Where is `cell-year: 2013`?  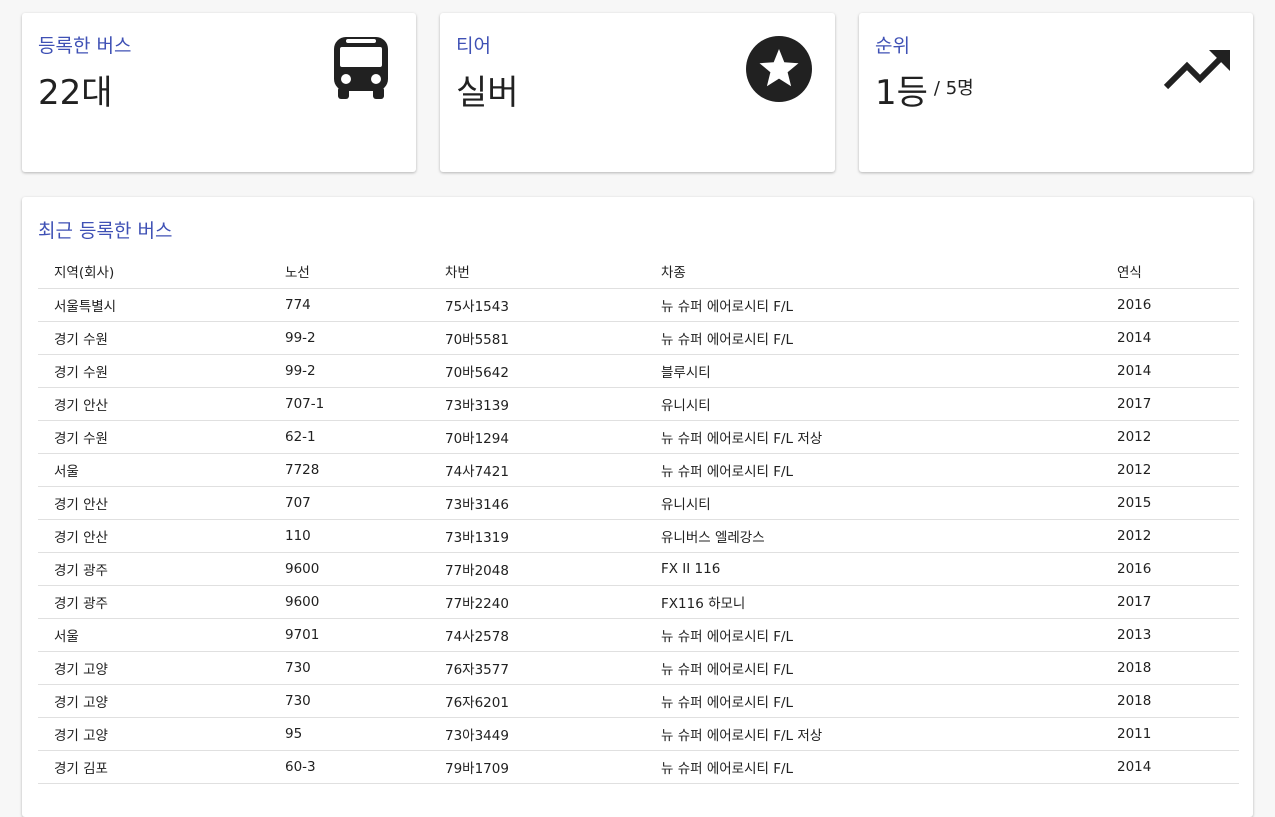
cell-year: 2013 is located at coordinates (1170, 635).